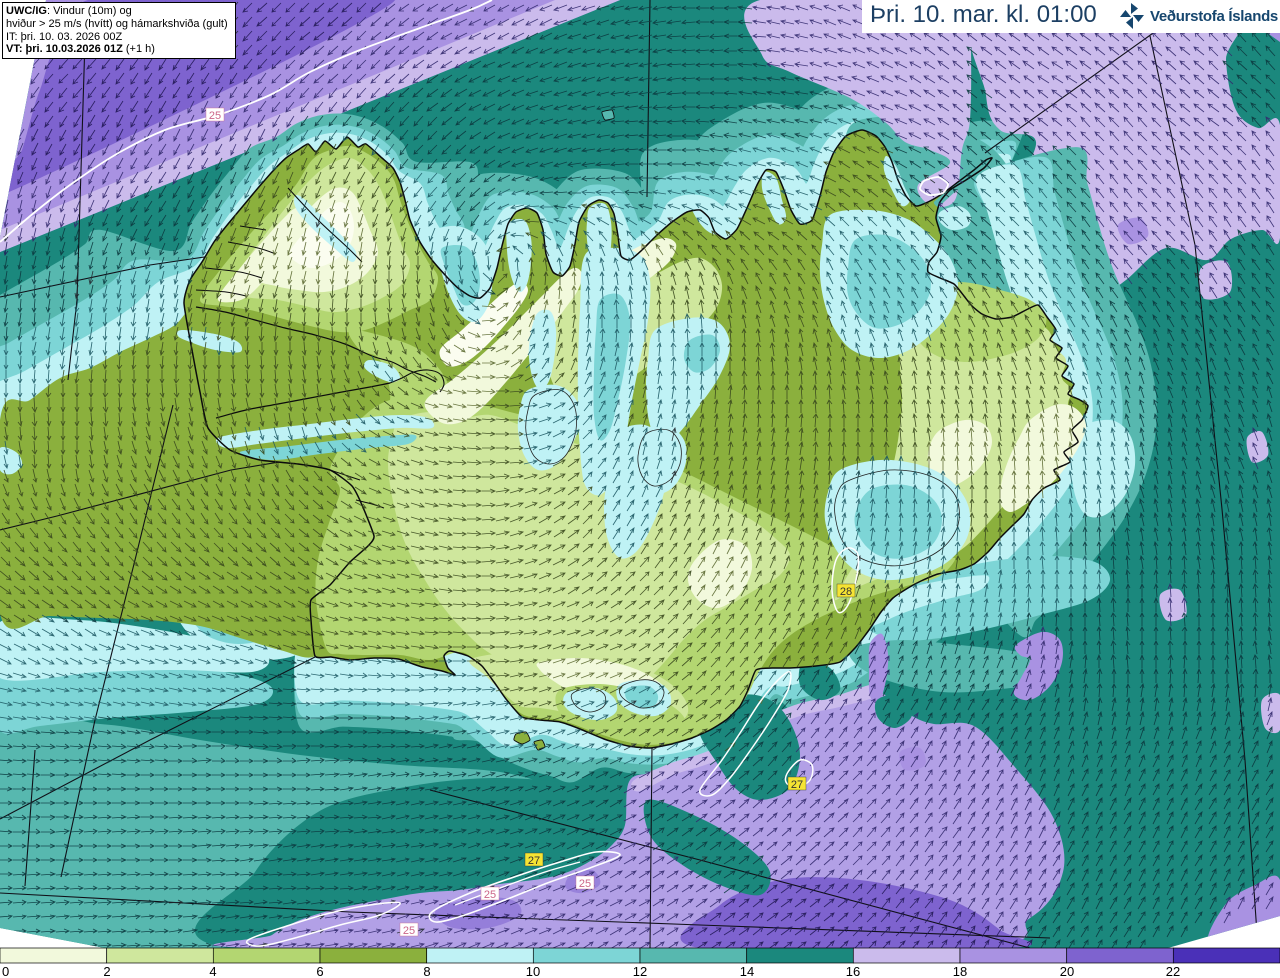 This screenshot has width=1280, height=978. I want to click on svg-text: 22, so click(1173, 971).